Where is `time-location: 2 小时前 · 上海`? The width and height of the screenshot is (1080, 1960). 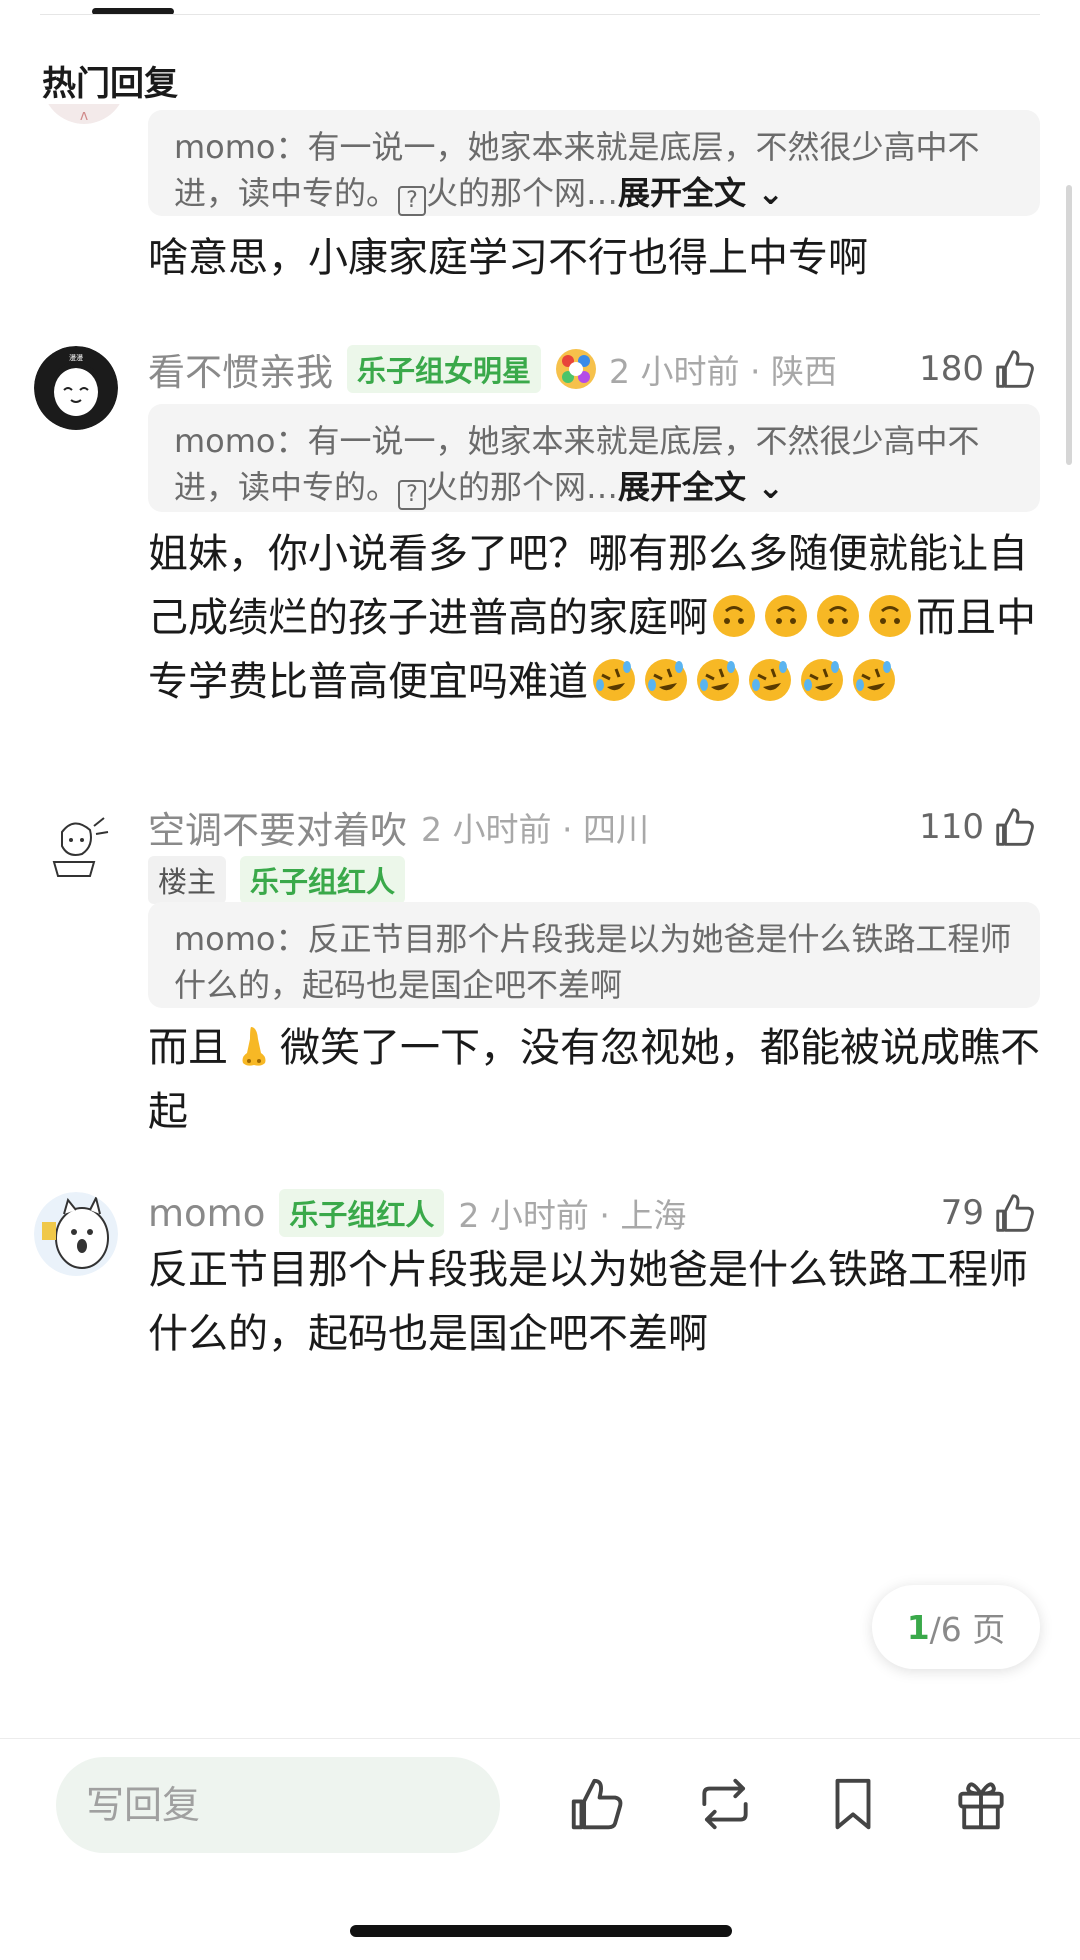 time-location: 2 小时前 · 上海 is located at coordinates (572, 1215).